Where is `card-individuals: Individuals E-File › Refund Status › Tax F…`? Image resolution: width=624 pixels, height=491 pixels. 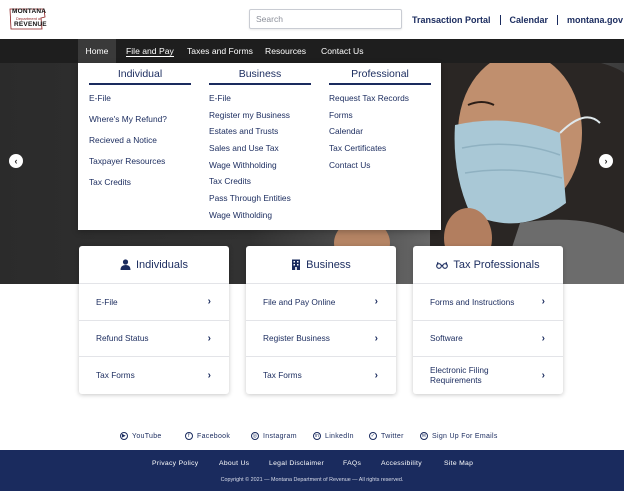 card-individuals: Individuals E-File › Refund Status › Tax F… is located at coordinates (154, 320).